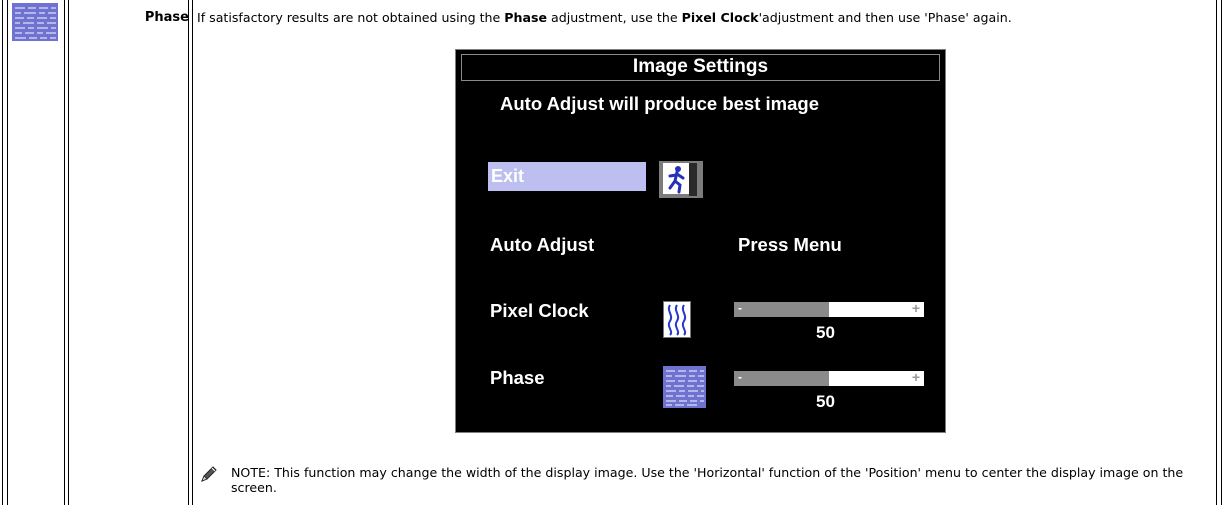 This screenshot has width=1225, height=505. Describe the element at coordinates (740, 308) in the screenshot. I see `pixel-clock-minus-icon: -` at that location.